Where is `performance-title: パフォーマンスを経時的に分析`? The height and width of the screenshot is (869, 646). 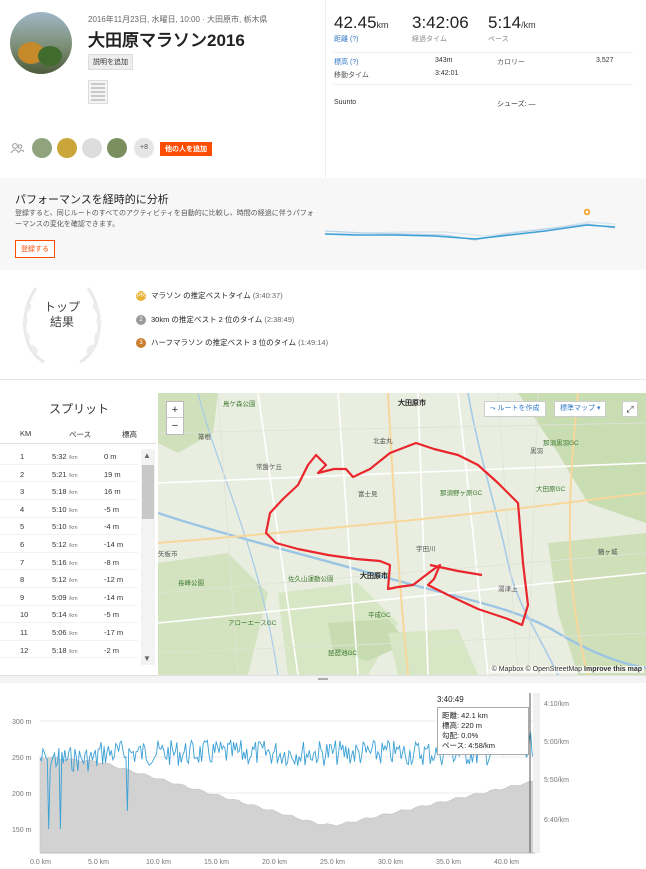 performance-title: パフォーマンスを経時的に分析 is located at coordinates (92, 200).